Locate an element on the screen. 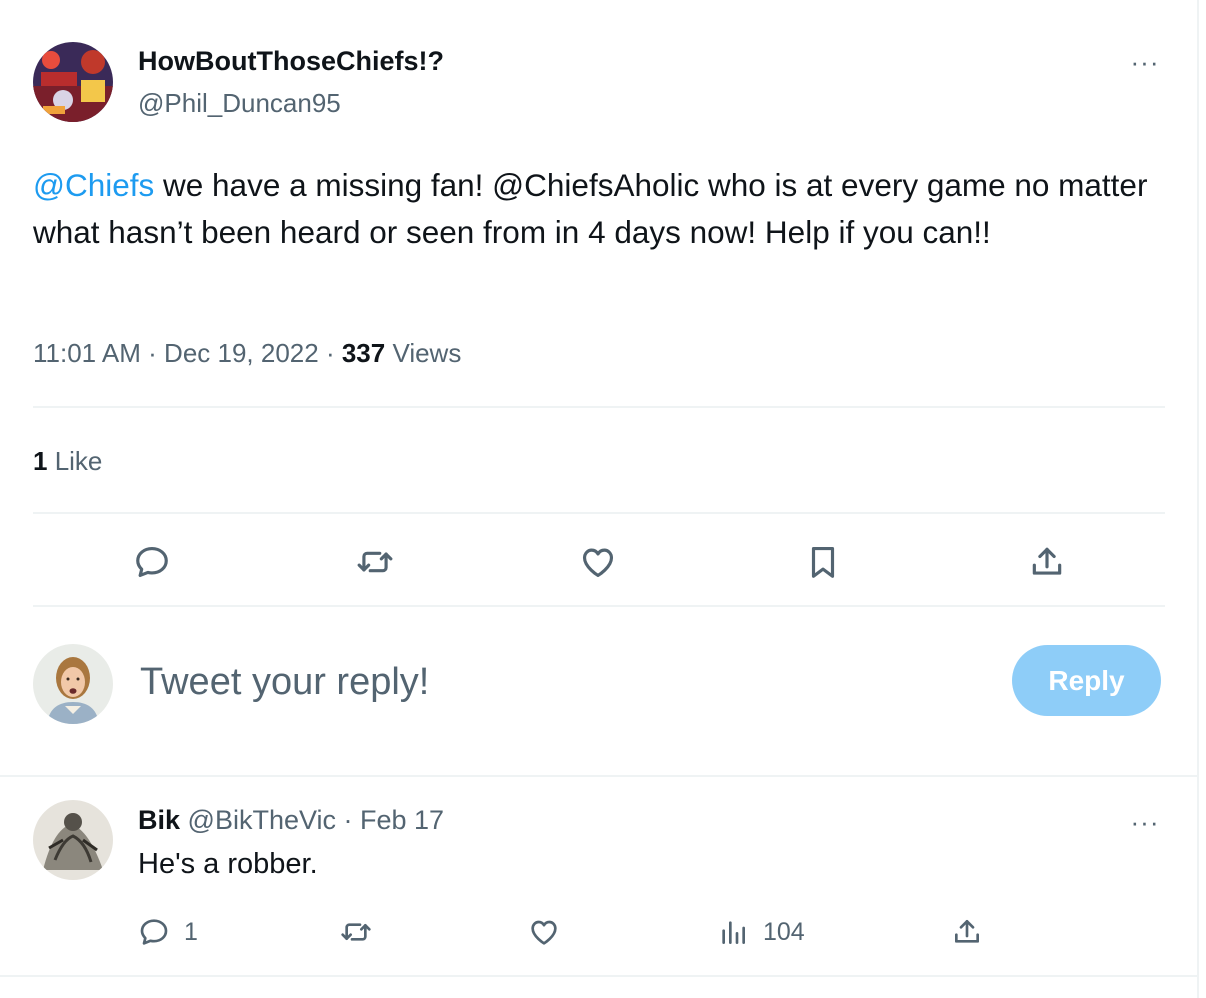 This screenshot has width=1206, height=998. reply-share-button is located at coordinates (967, 932).